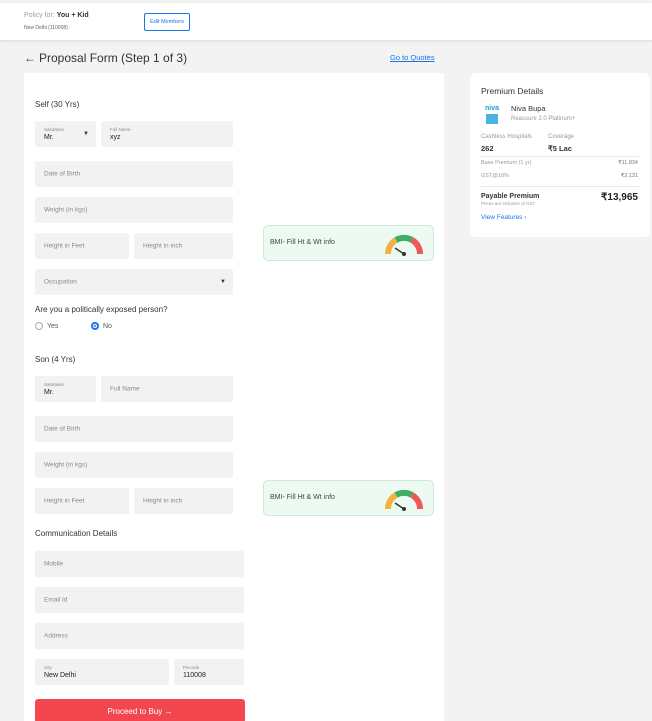 The height and width of the screenshot is (721, 652). What do you see at coordinates (134, 282) in the screenshot?
I see `self-occupation-select: Occupation ▼` at bounding box center [134, 282].